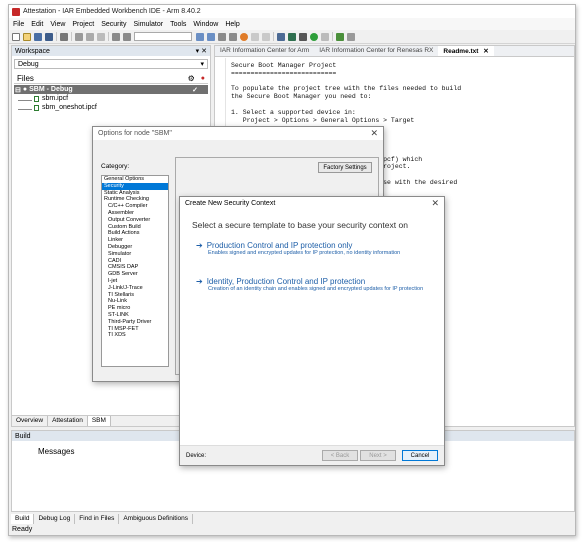  I want to click on menu-help: Help, so click(232, 24).